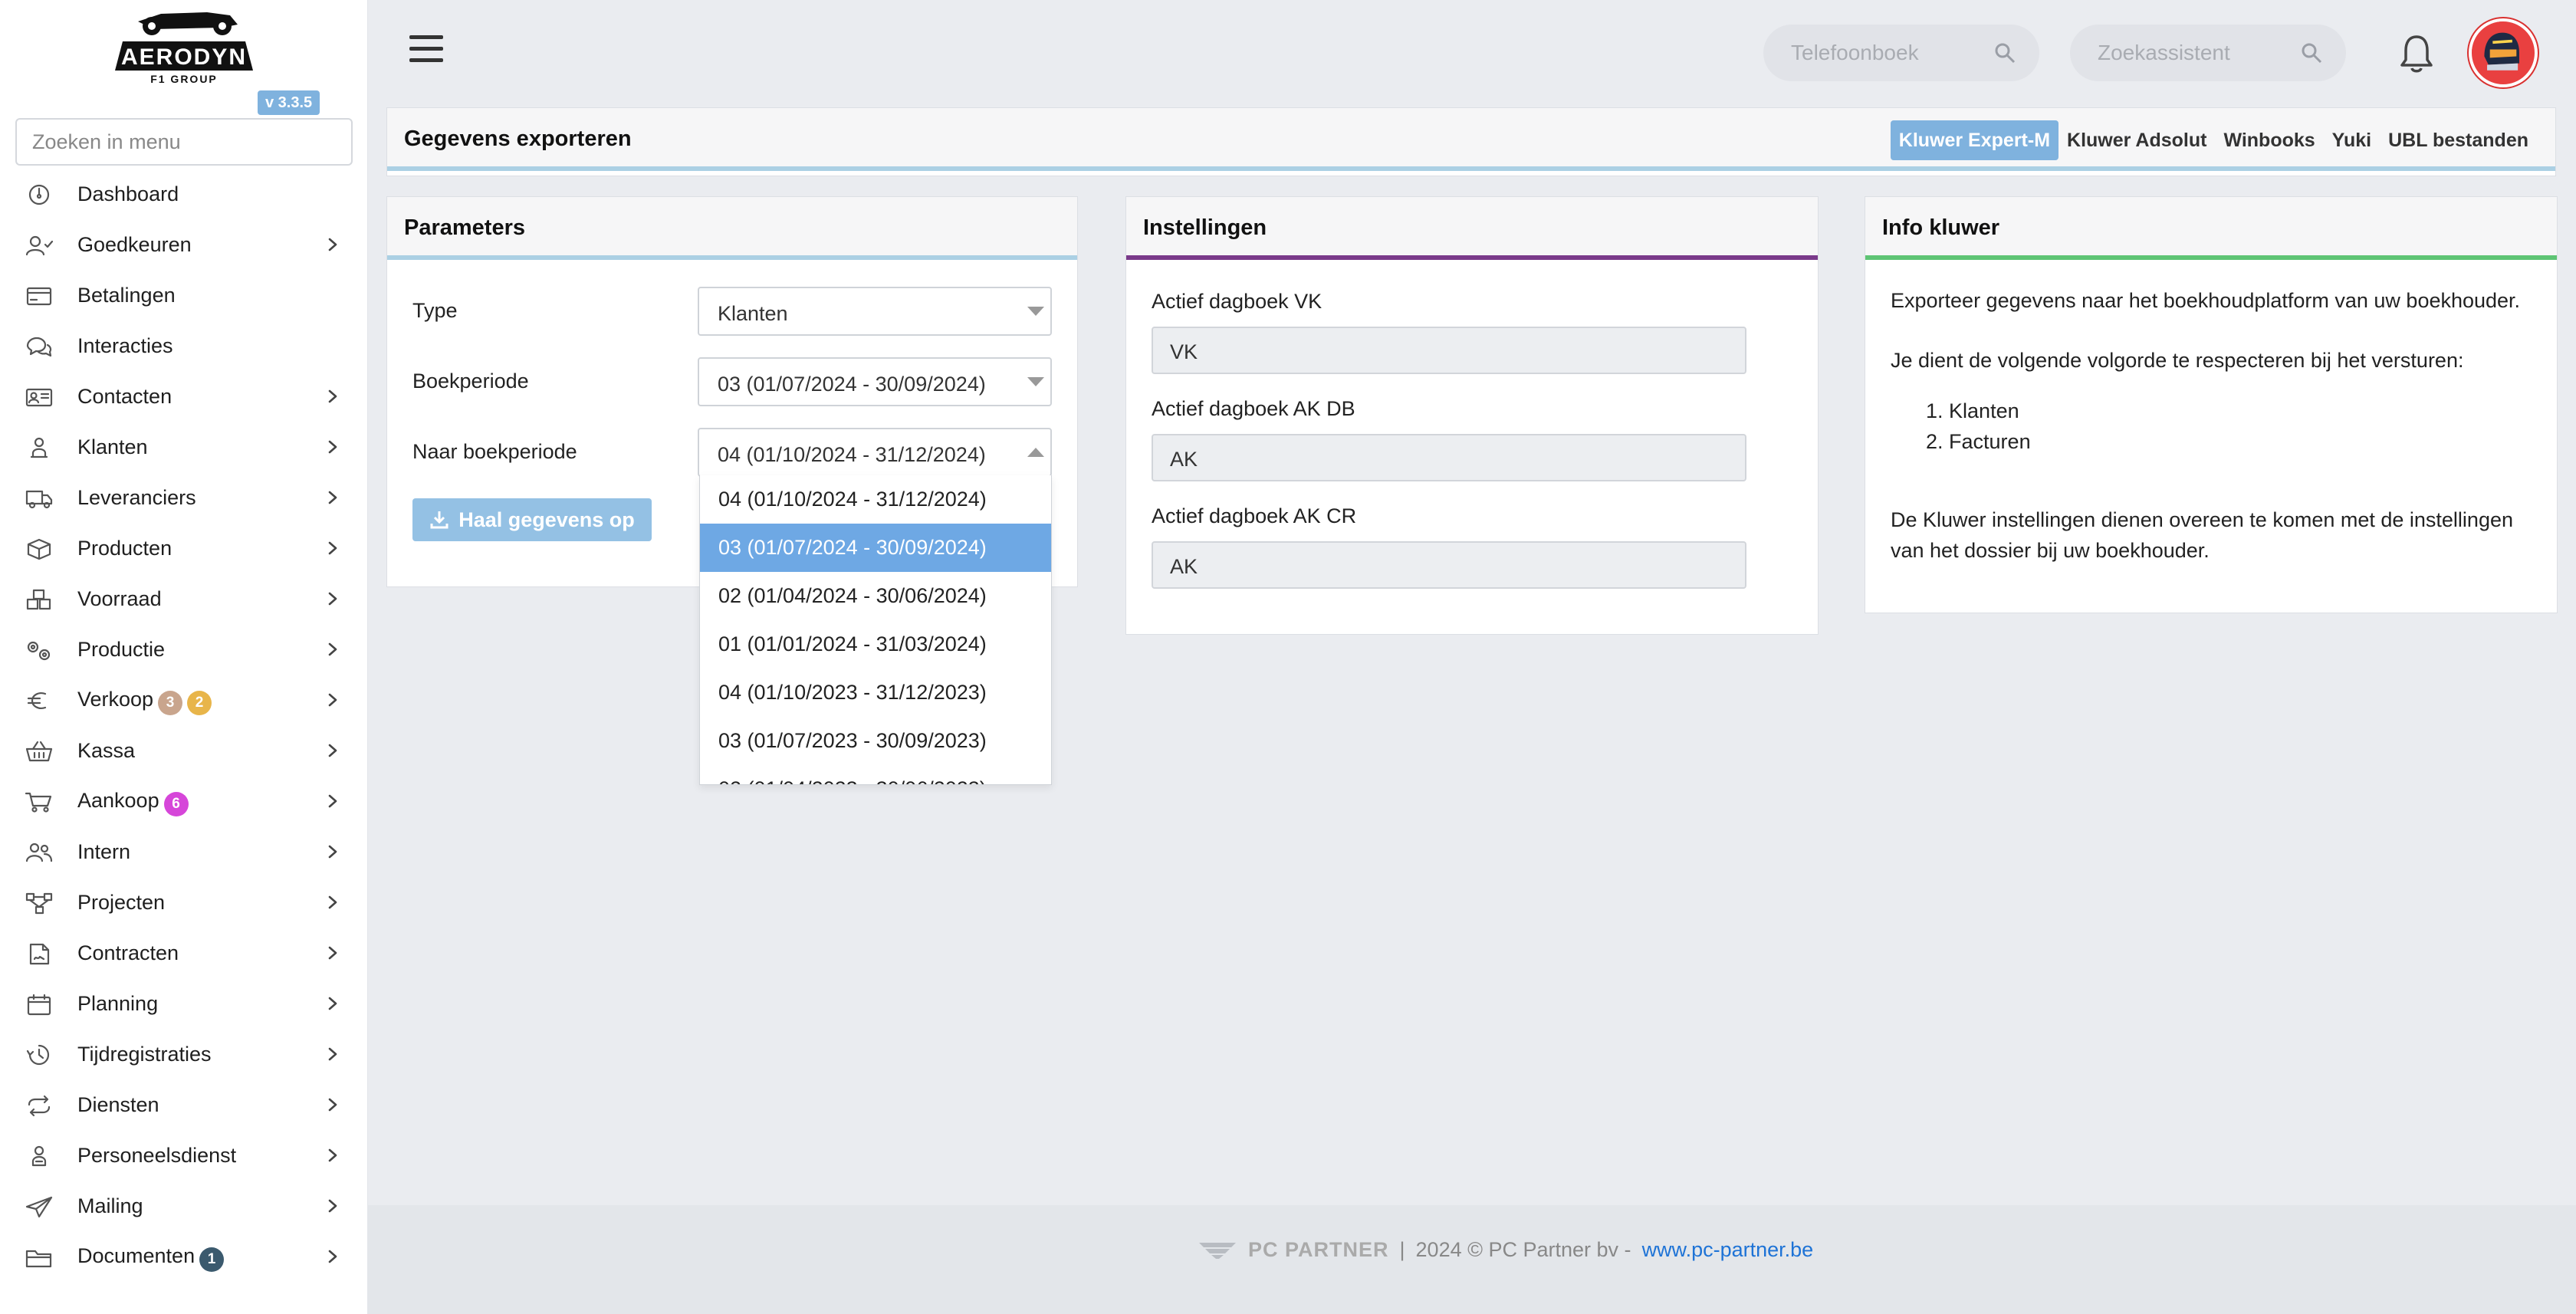 This screenshot has width=2576, height=1314. Describe the element at coordinates (184, 598) in the screenshot. I see `sidebar-item-voorraad: Voorraad` at that location.